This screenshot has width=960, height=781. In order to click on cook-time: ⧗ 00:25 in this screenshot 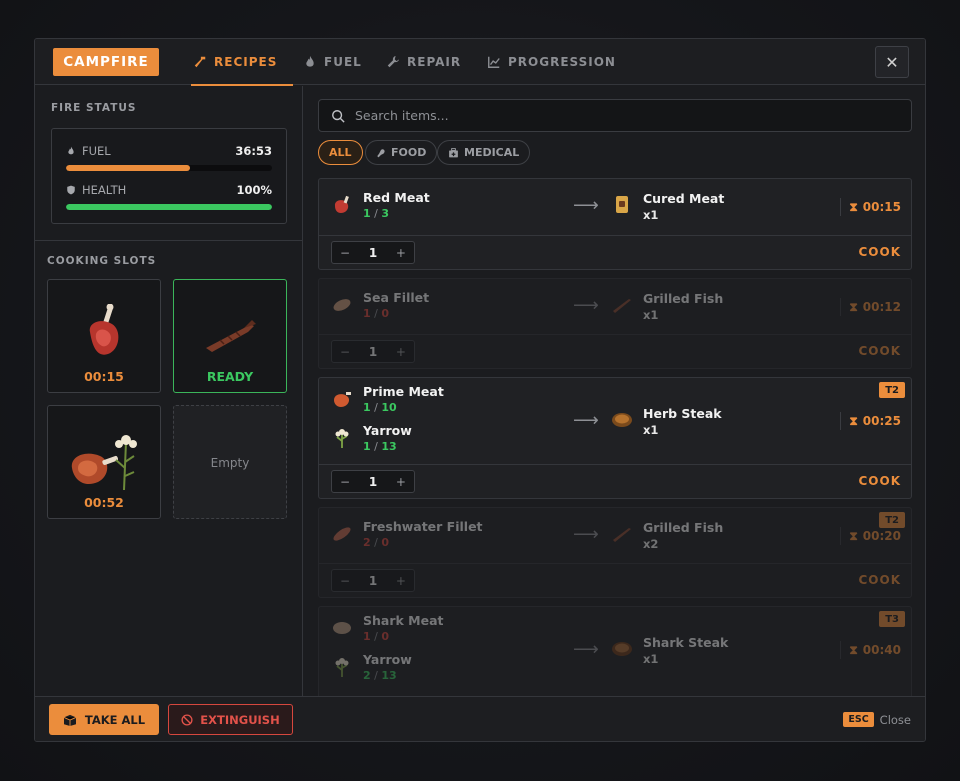, I will do `click(870, 421)`.